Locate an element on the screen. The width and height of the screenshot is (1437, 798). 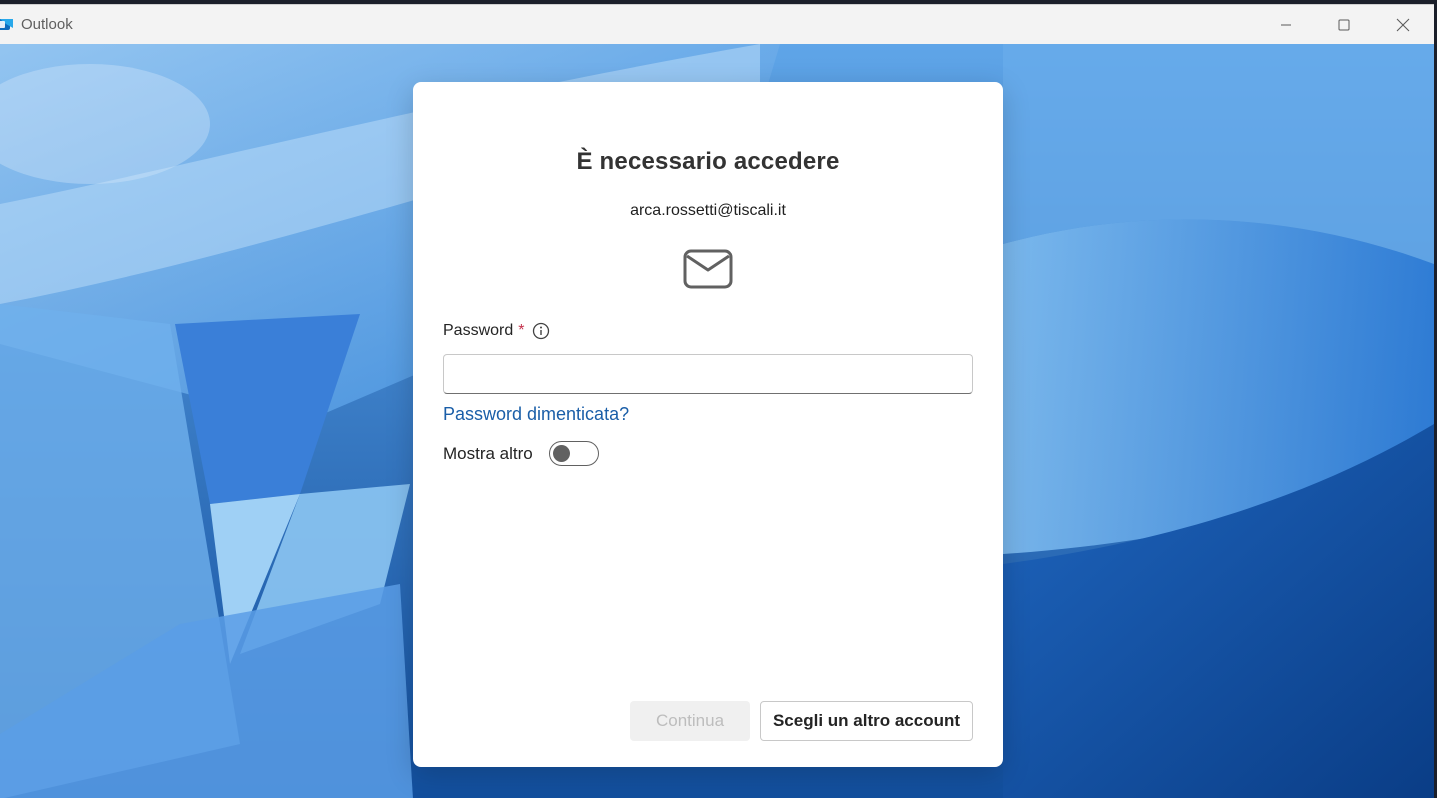
required-mark: * is located at coordinates (521, 330).